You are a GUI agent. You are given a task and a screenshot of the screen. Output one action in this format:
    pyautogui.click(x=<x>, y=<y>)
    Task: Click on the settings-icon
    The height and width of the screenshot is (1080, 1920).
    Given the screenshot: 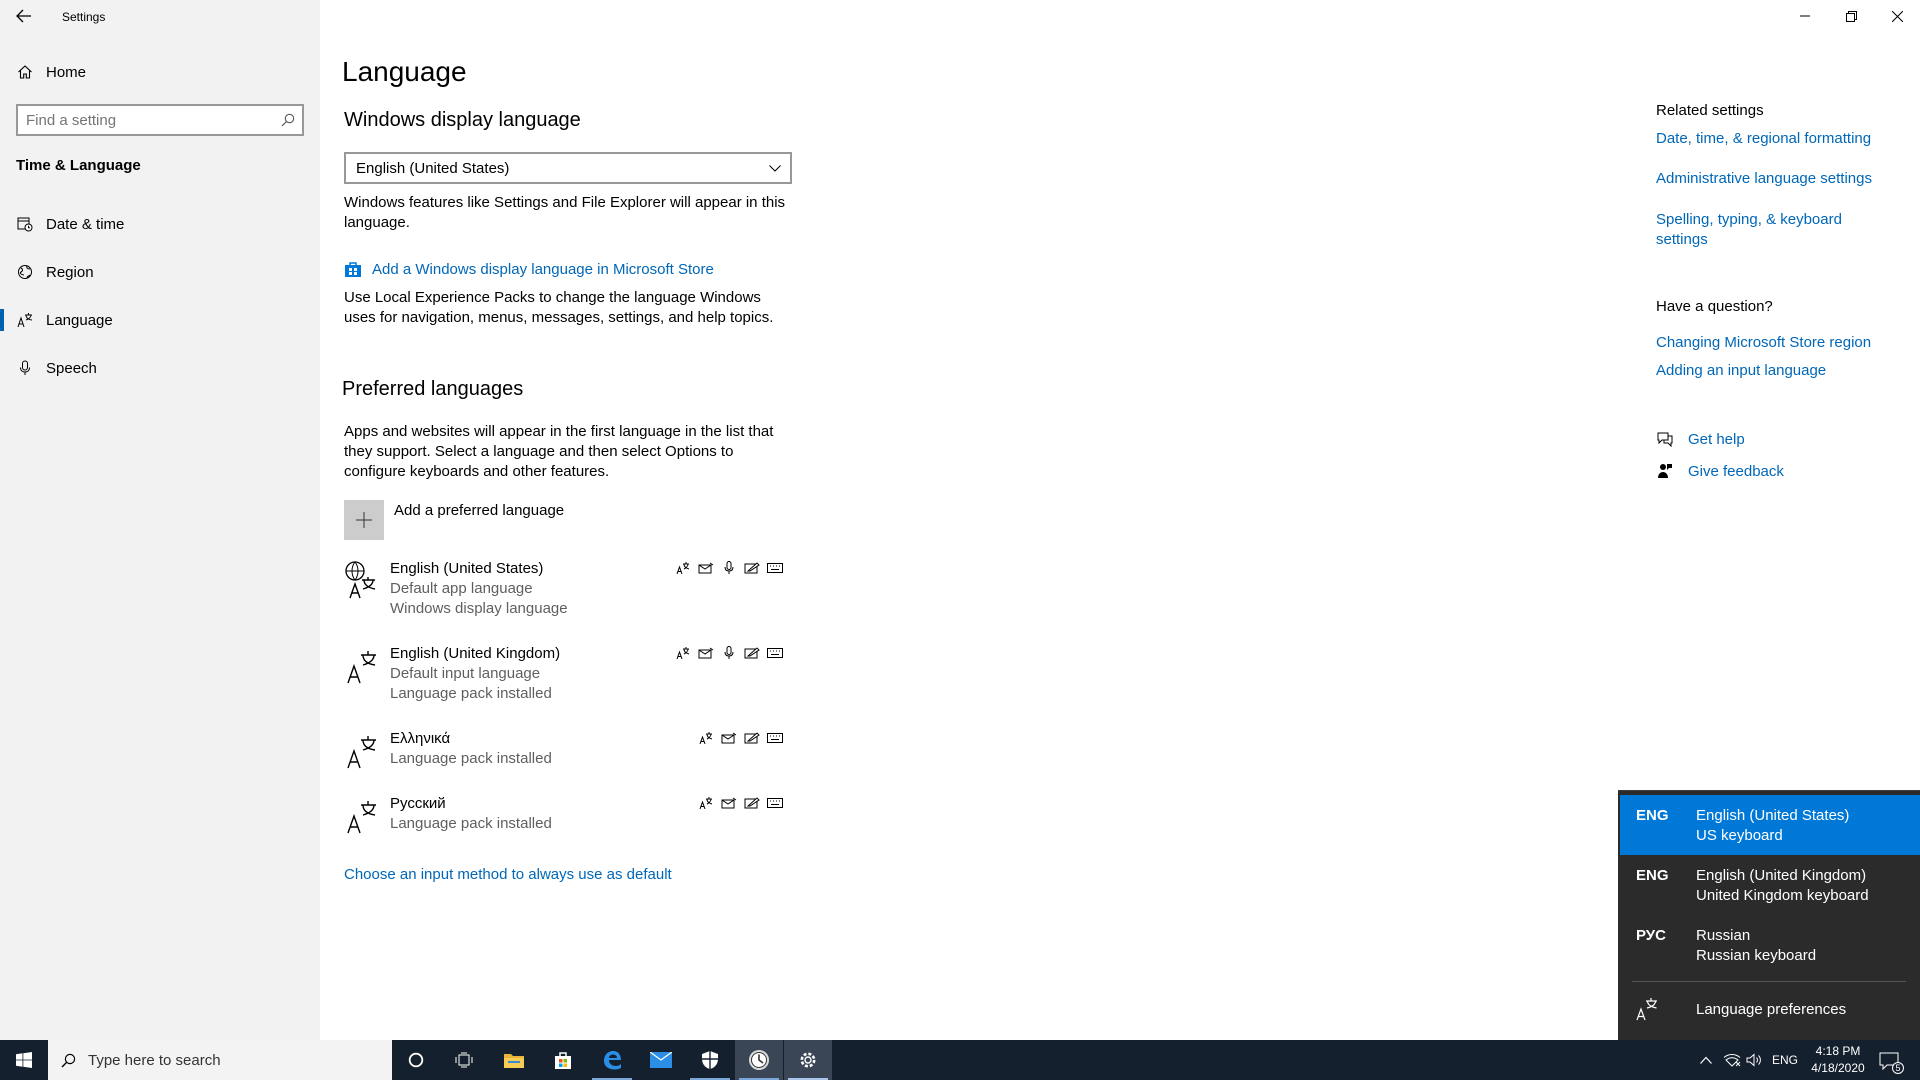 What is the action you would take?
    pyautogui.click(x=808, y=1060)
    